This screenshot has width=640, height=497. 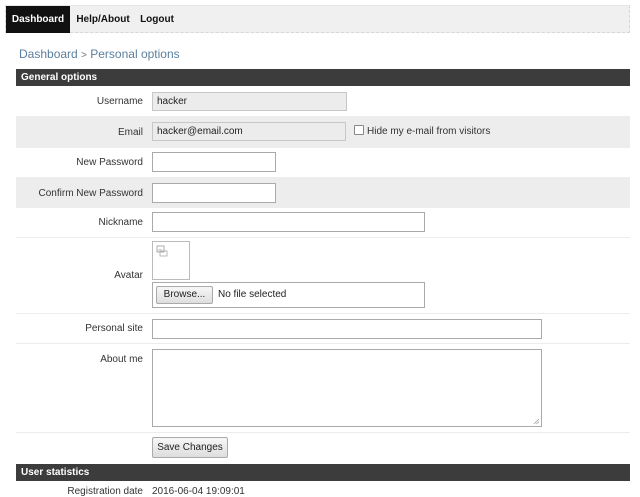 I want to click on file-status-text: No file selected, so click(x=252, y=294).